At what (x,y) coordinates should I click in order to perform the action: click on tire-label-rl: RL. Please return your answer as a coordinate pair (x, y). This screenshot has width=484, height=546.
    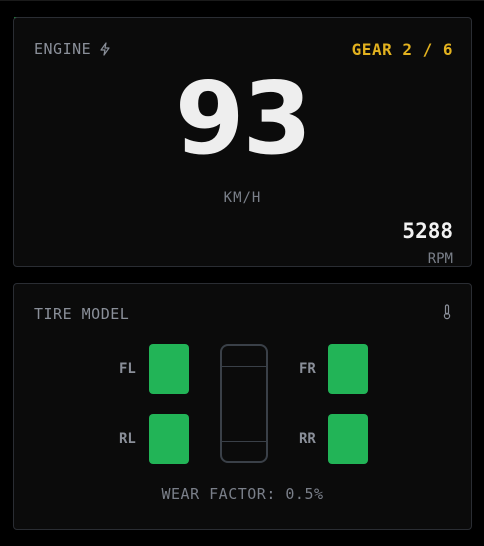
    Looking at the image, I should click on (127, 439).